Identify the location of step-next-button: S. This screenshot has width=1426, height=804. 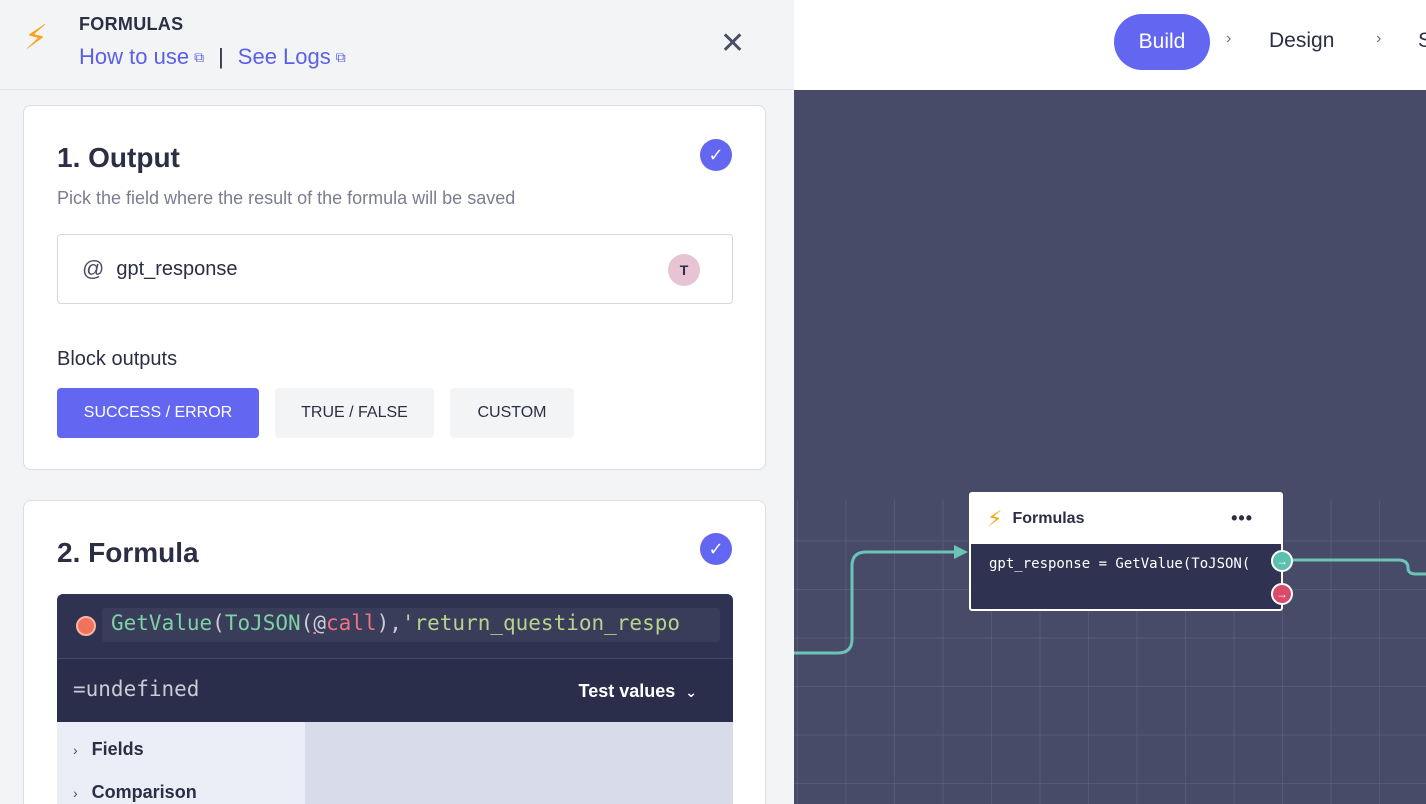
(1422, 41).